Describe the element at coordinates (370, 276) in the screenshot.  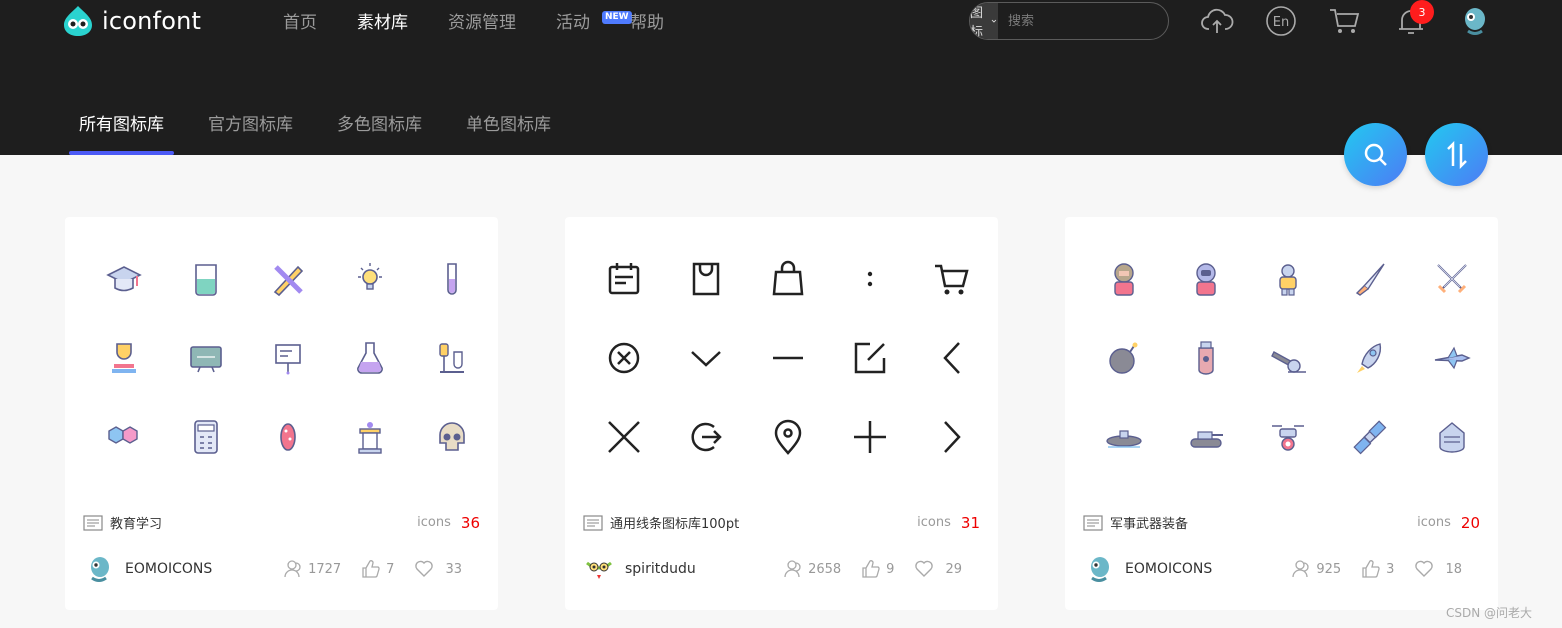
I see `lightbulb-icon` at that location.